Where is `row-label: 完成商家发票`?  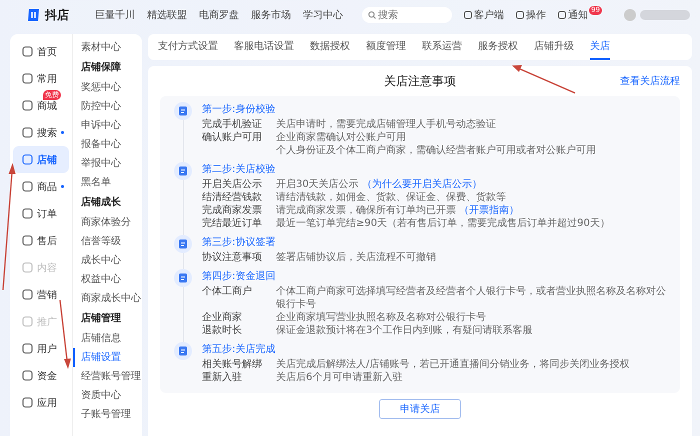
row-label: 完成商家发票 is located at coordinates (232, 210).